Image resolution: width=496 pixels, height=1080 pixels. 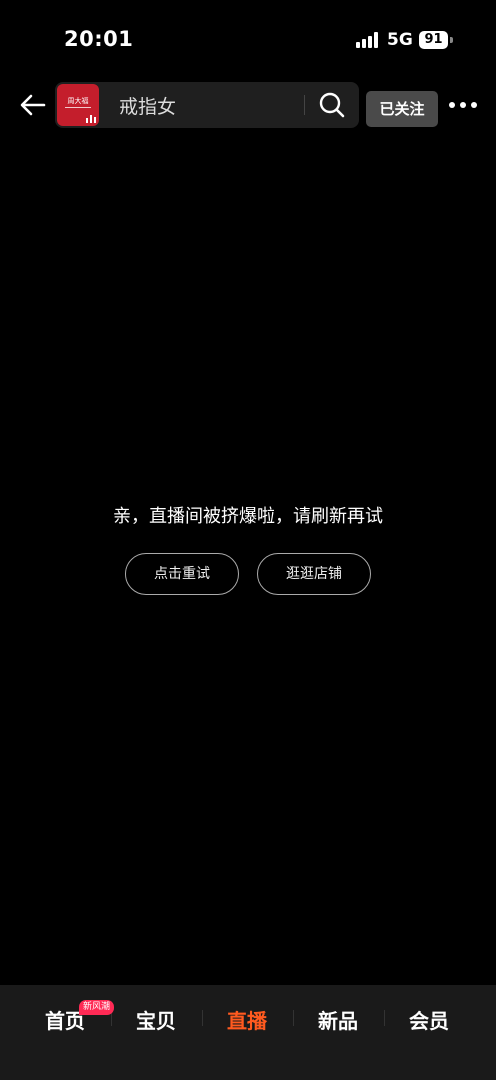 I want to click on back-arrow-icon, so click(x=33, y=105).